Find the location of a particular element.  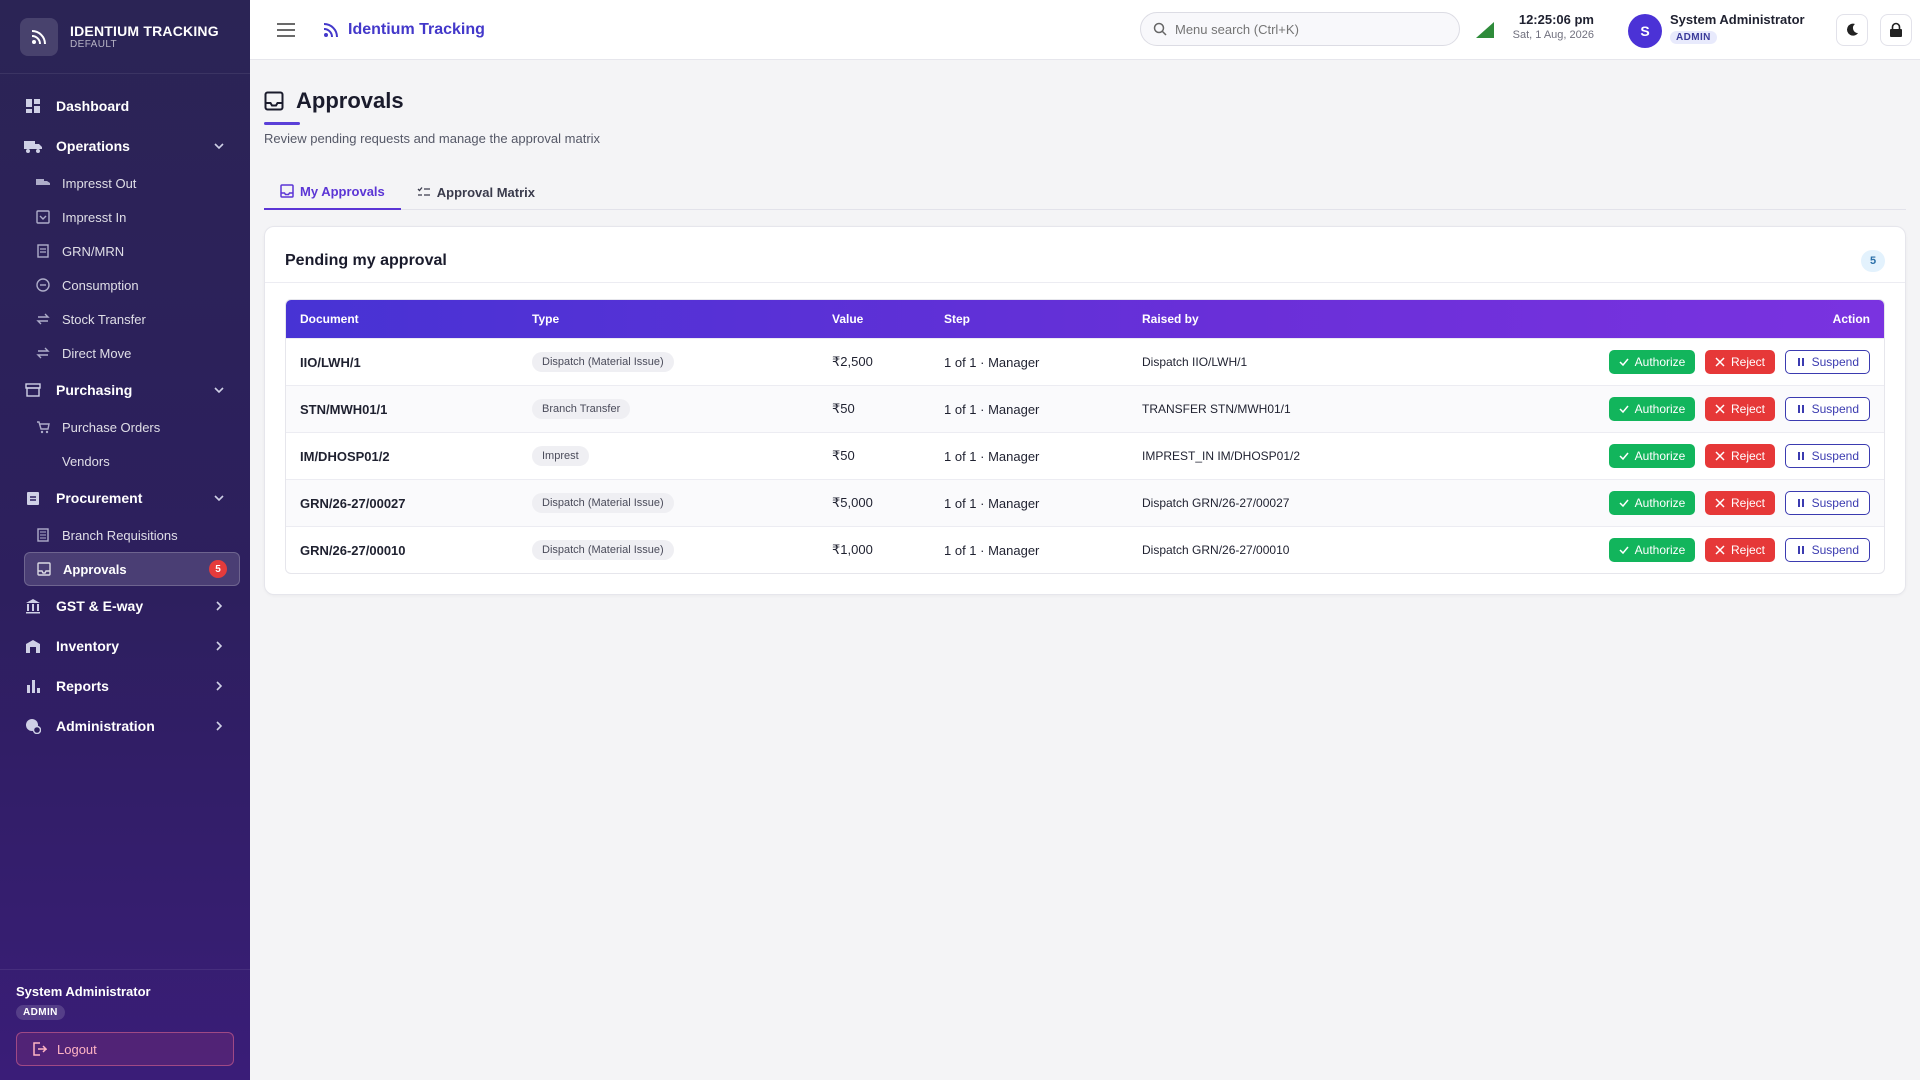

cell-value: ₹1,000 is located at coordinates (874, 549).